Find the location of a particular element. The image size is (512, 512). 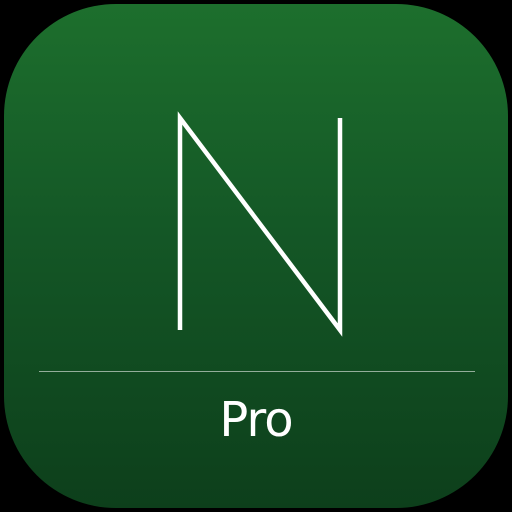

pro-label: Pro is located at coordinates (256, 420).